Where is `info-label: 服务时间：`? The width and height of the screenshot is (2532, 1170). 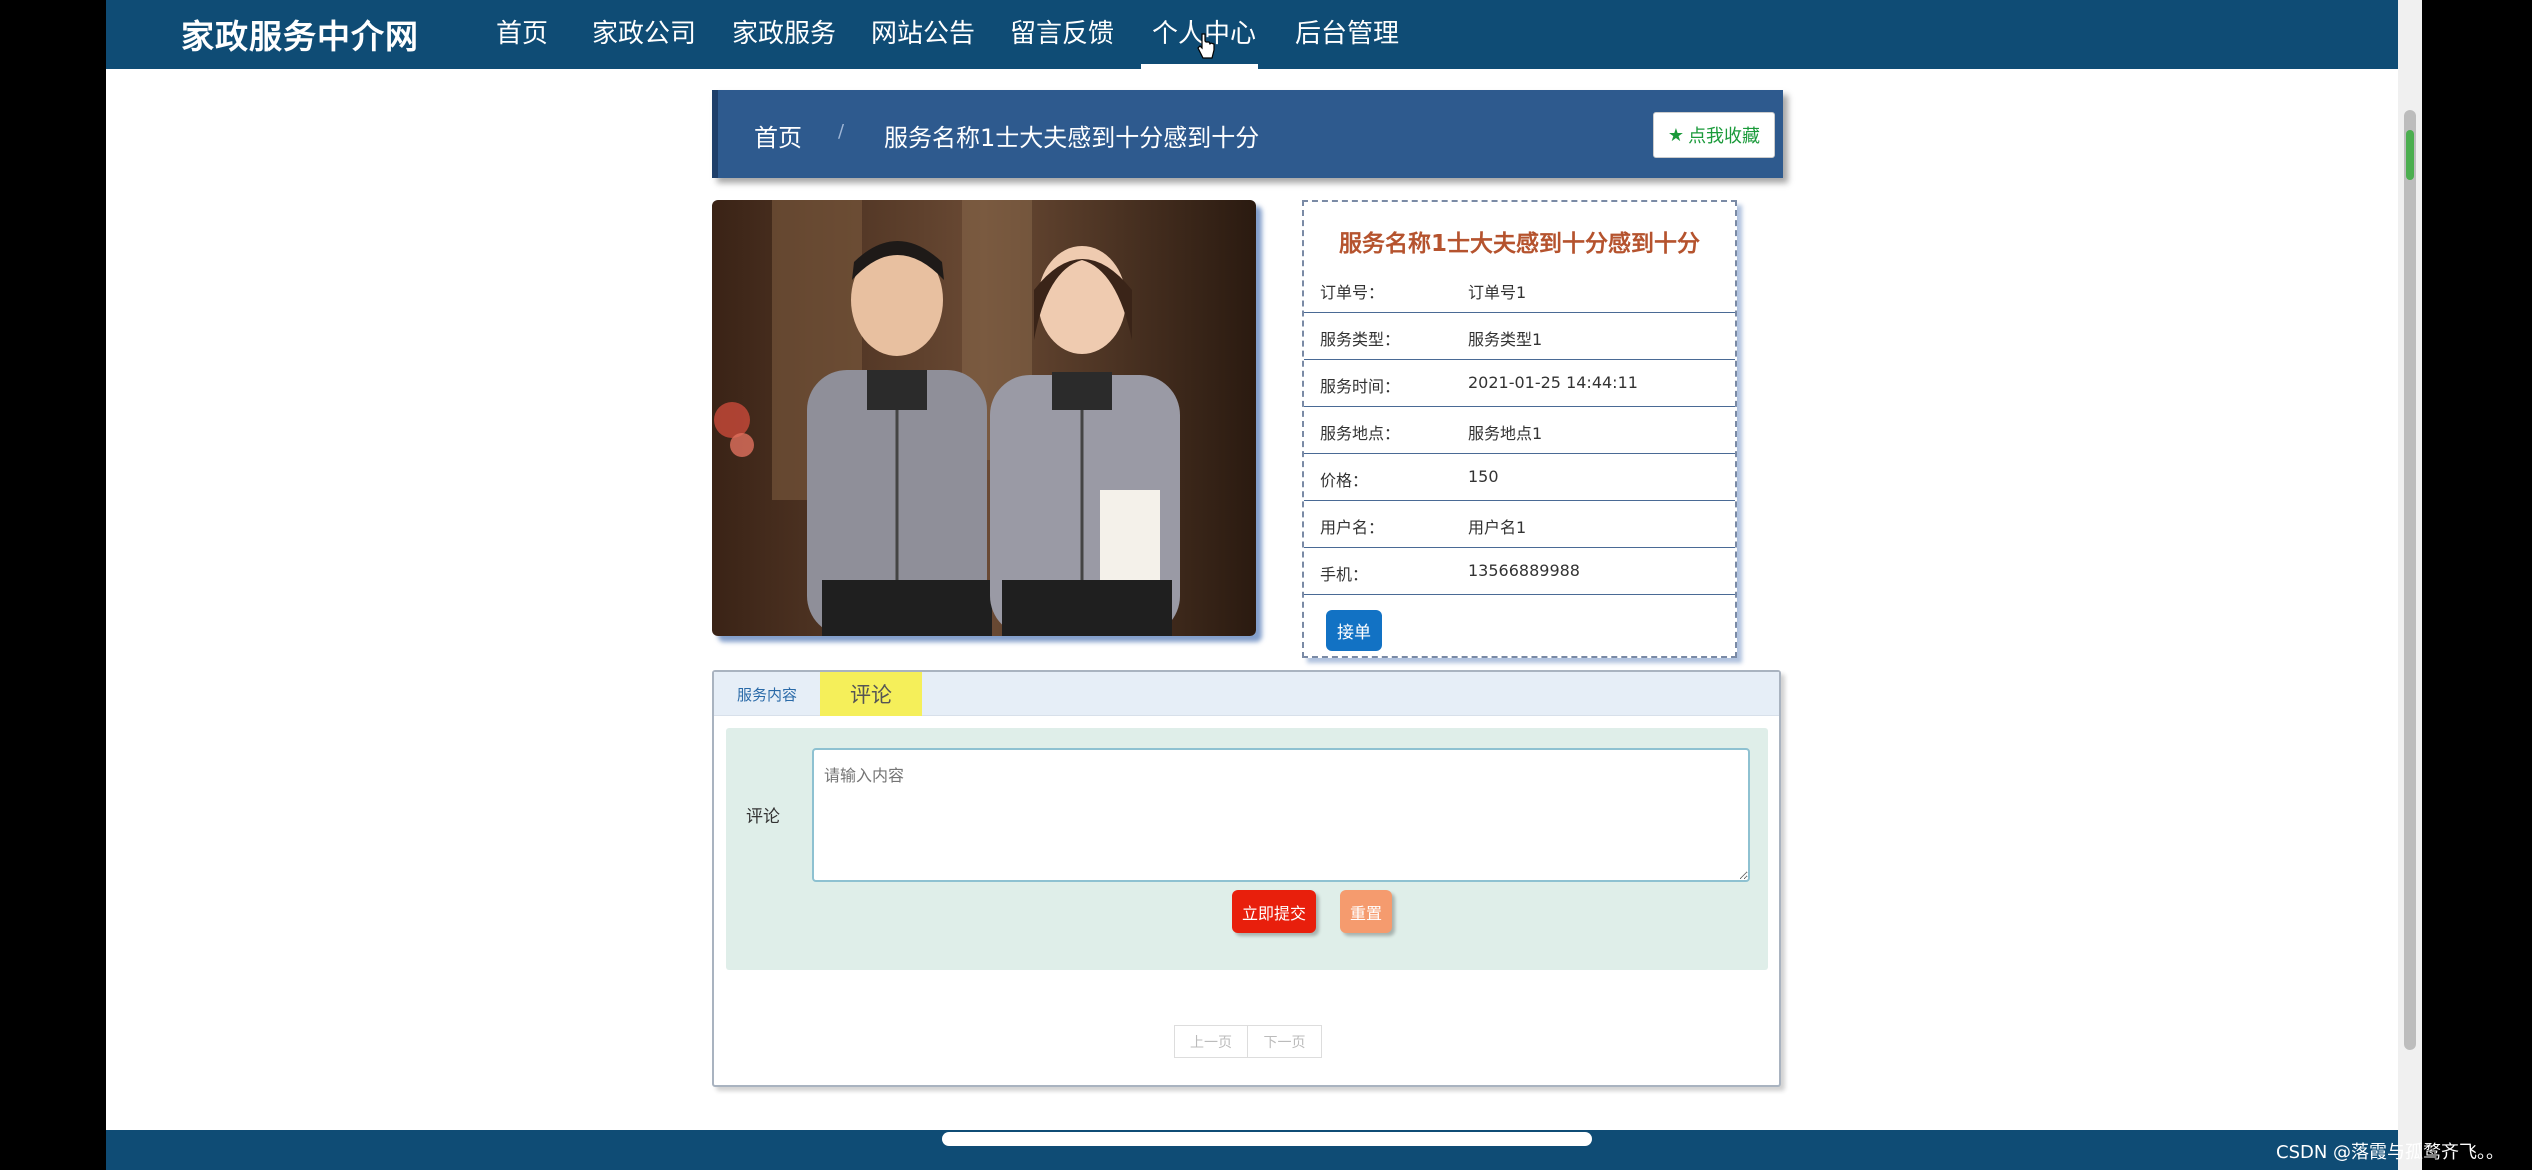 info-label: 服务时间： is located at coordinates (1360, 386).